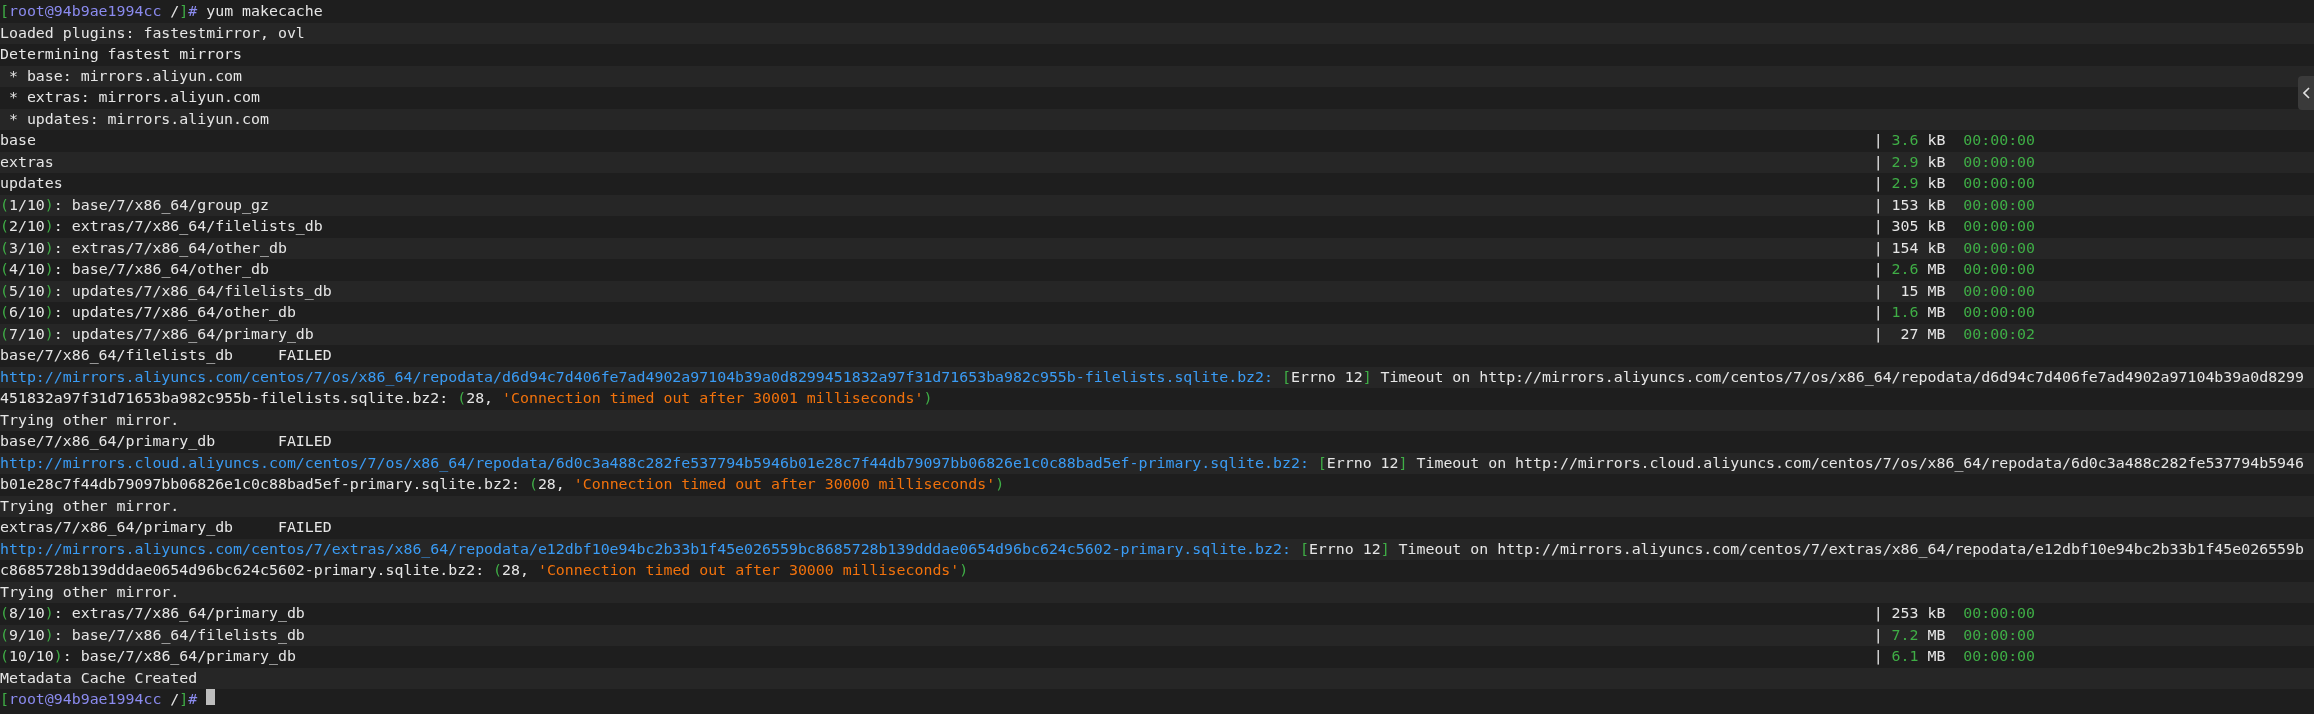 The height and width of the screenshot is (714, 2314). What do you see at coordinates (1954, 635) in the screenshot?
I see `transfer-stats: | 7.2 MB 00:00:00` at bounding box center [1954, 635].